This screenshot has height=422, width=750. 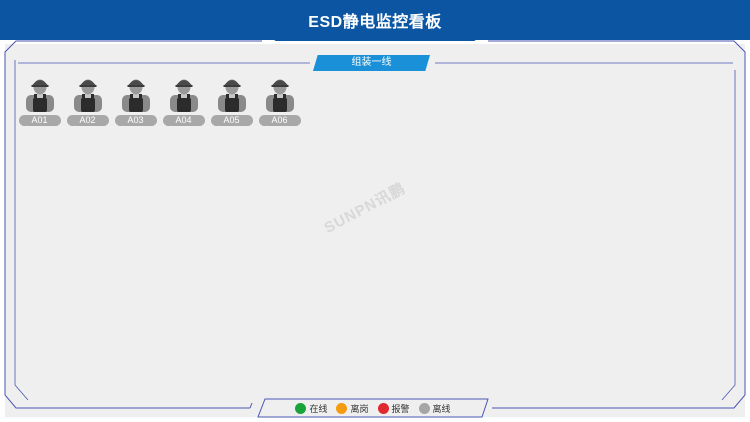 I want to click on legend-label: 在线, so click(x=318, y=408).